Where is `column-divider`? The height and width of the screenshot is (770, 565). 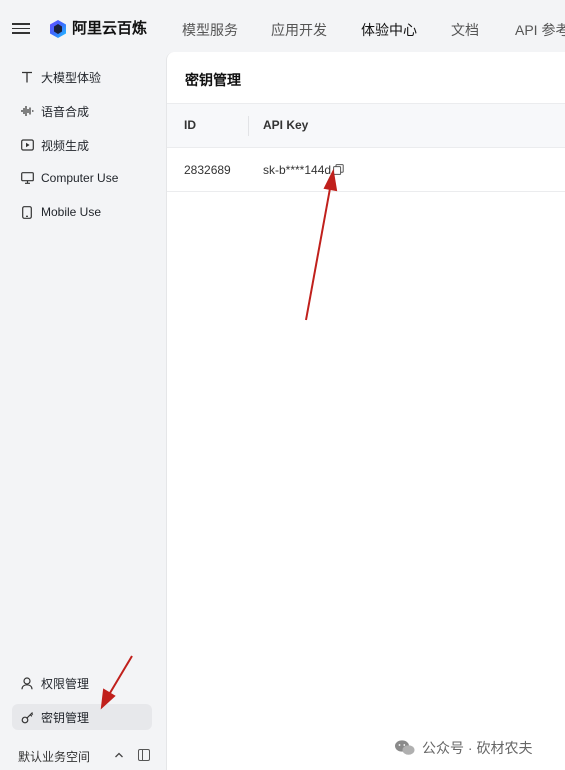
column-divider is located at coordinates (248, 126).